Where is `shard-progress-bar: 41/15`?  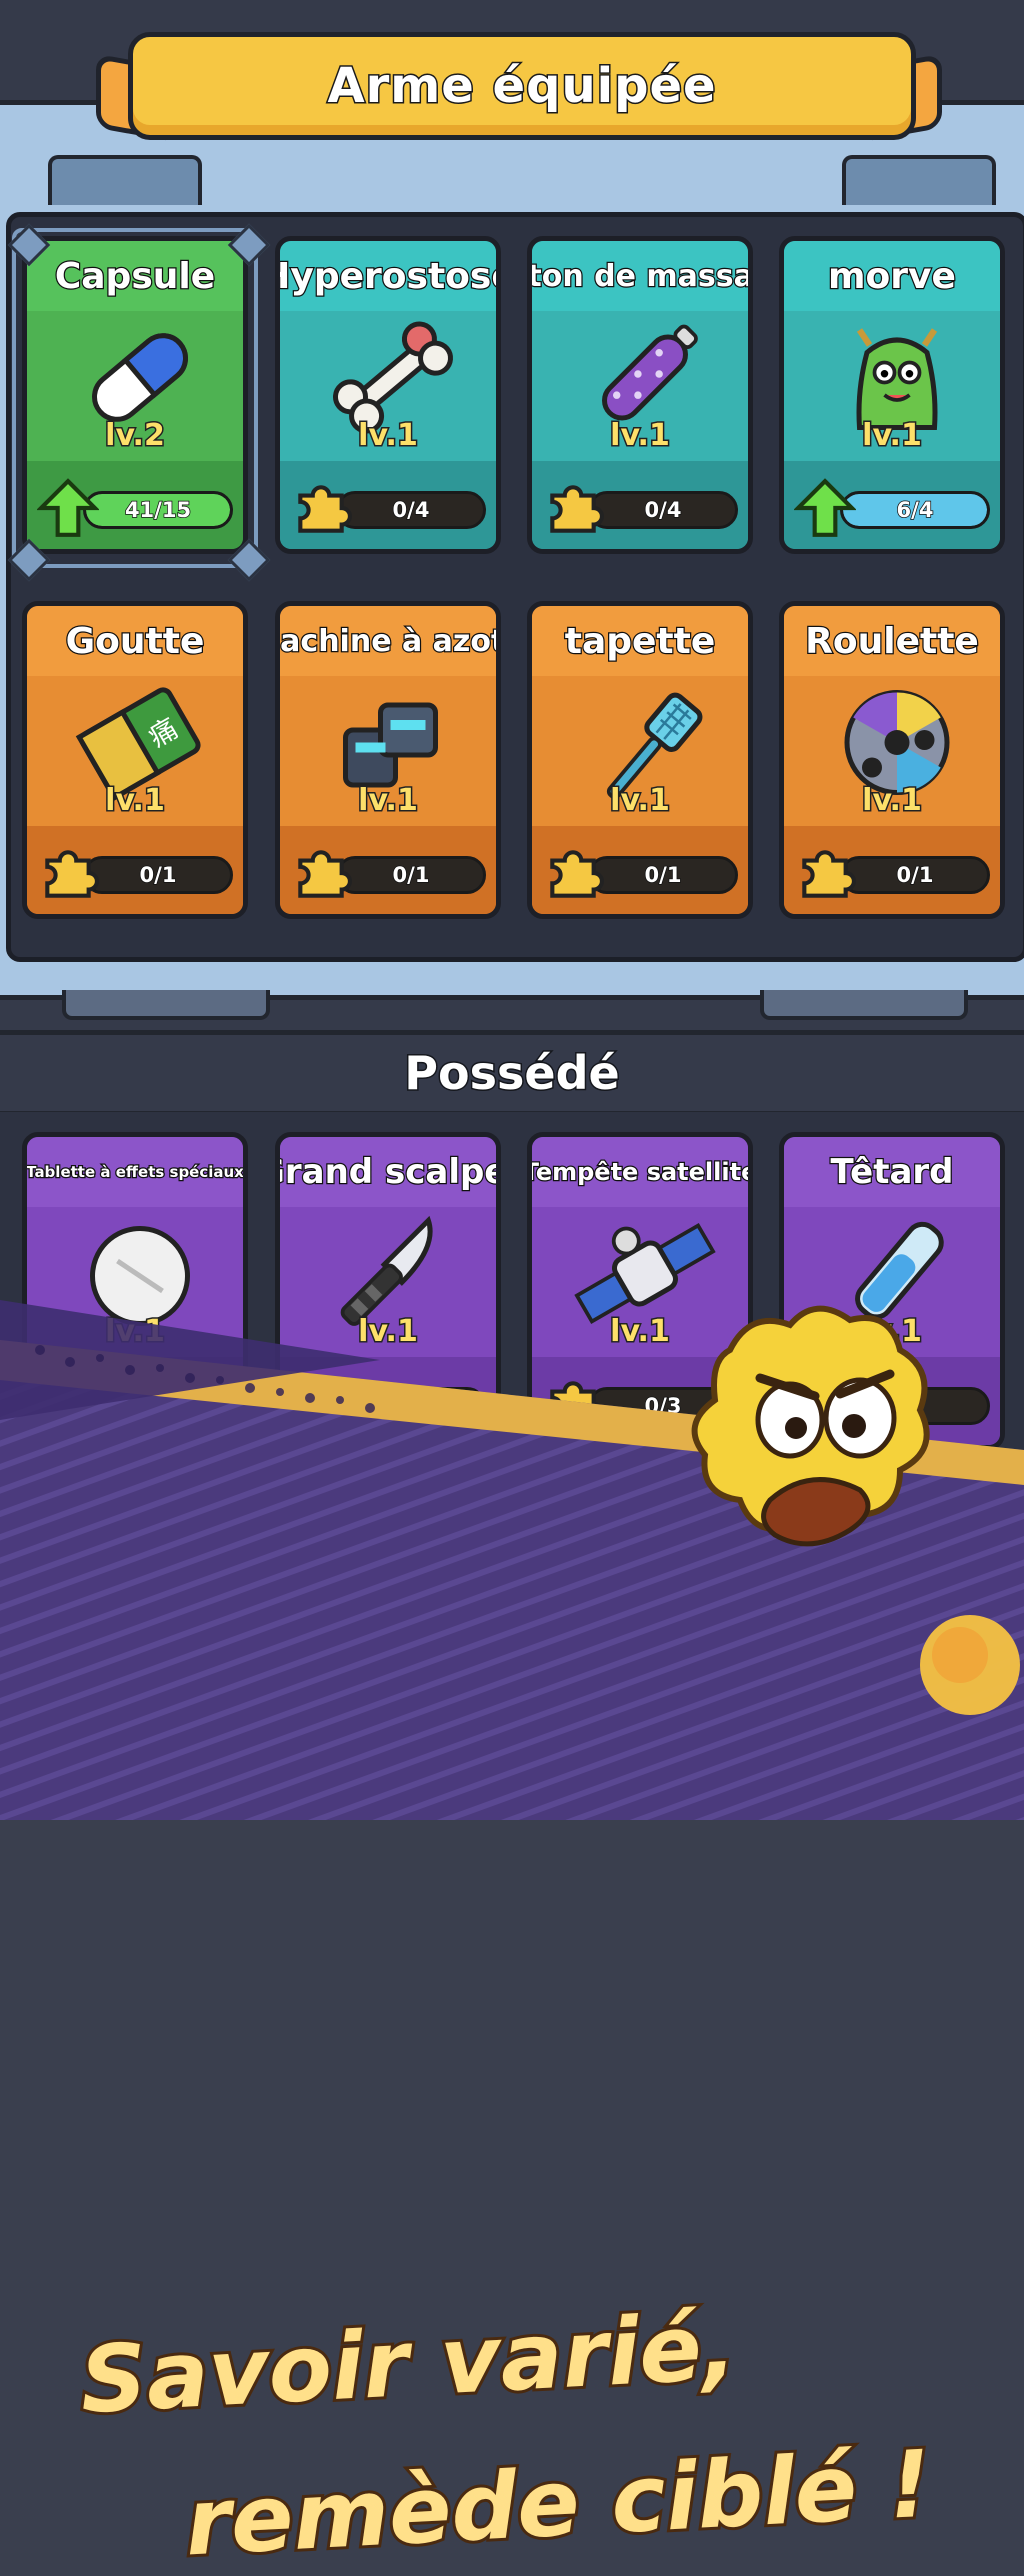 shard-progress-bar: 41/15 is located at coordinates (158, 510).